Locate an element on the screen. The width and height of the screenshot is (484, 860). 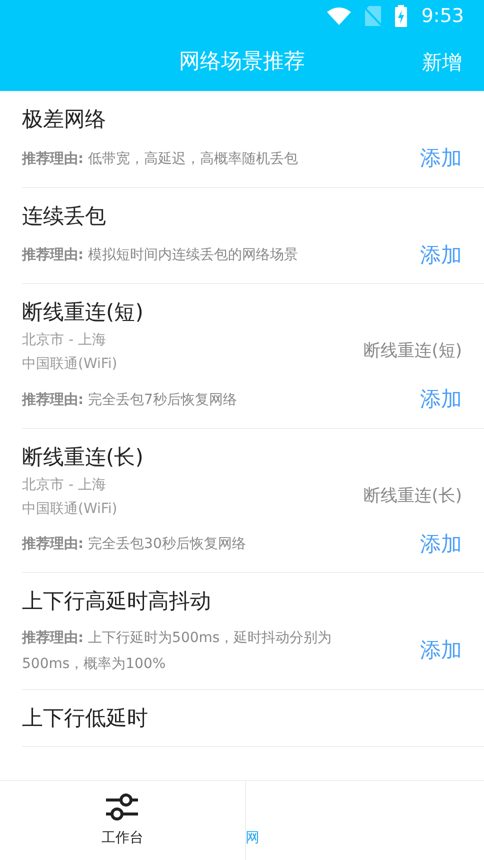
reason-text: 推荐理由: 完全丢包30秒后恢复网络 is located at coordinates (134, 544).